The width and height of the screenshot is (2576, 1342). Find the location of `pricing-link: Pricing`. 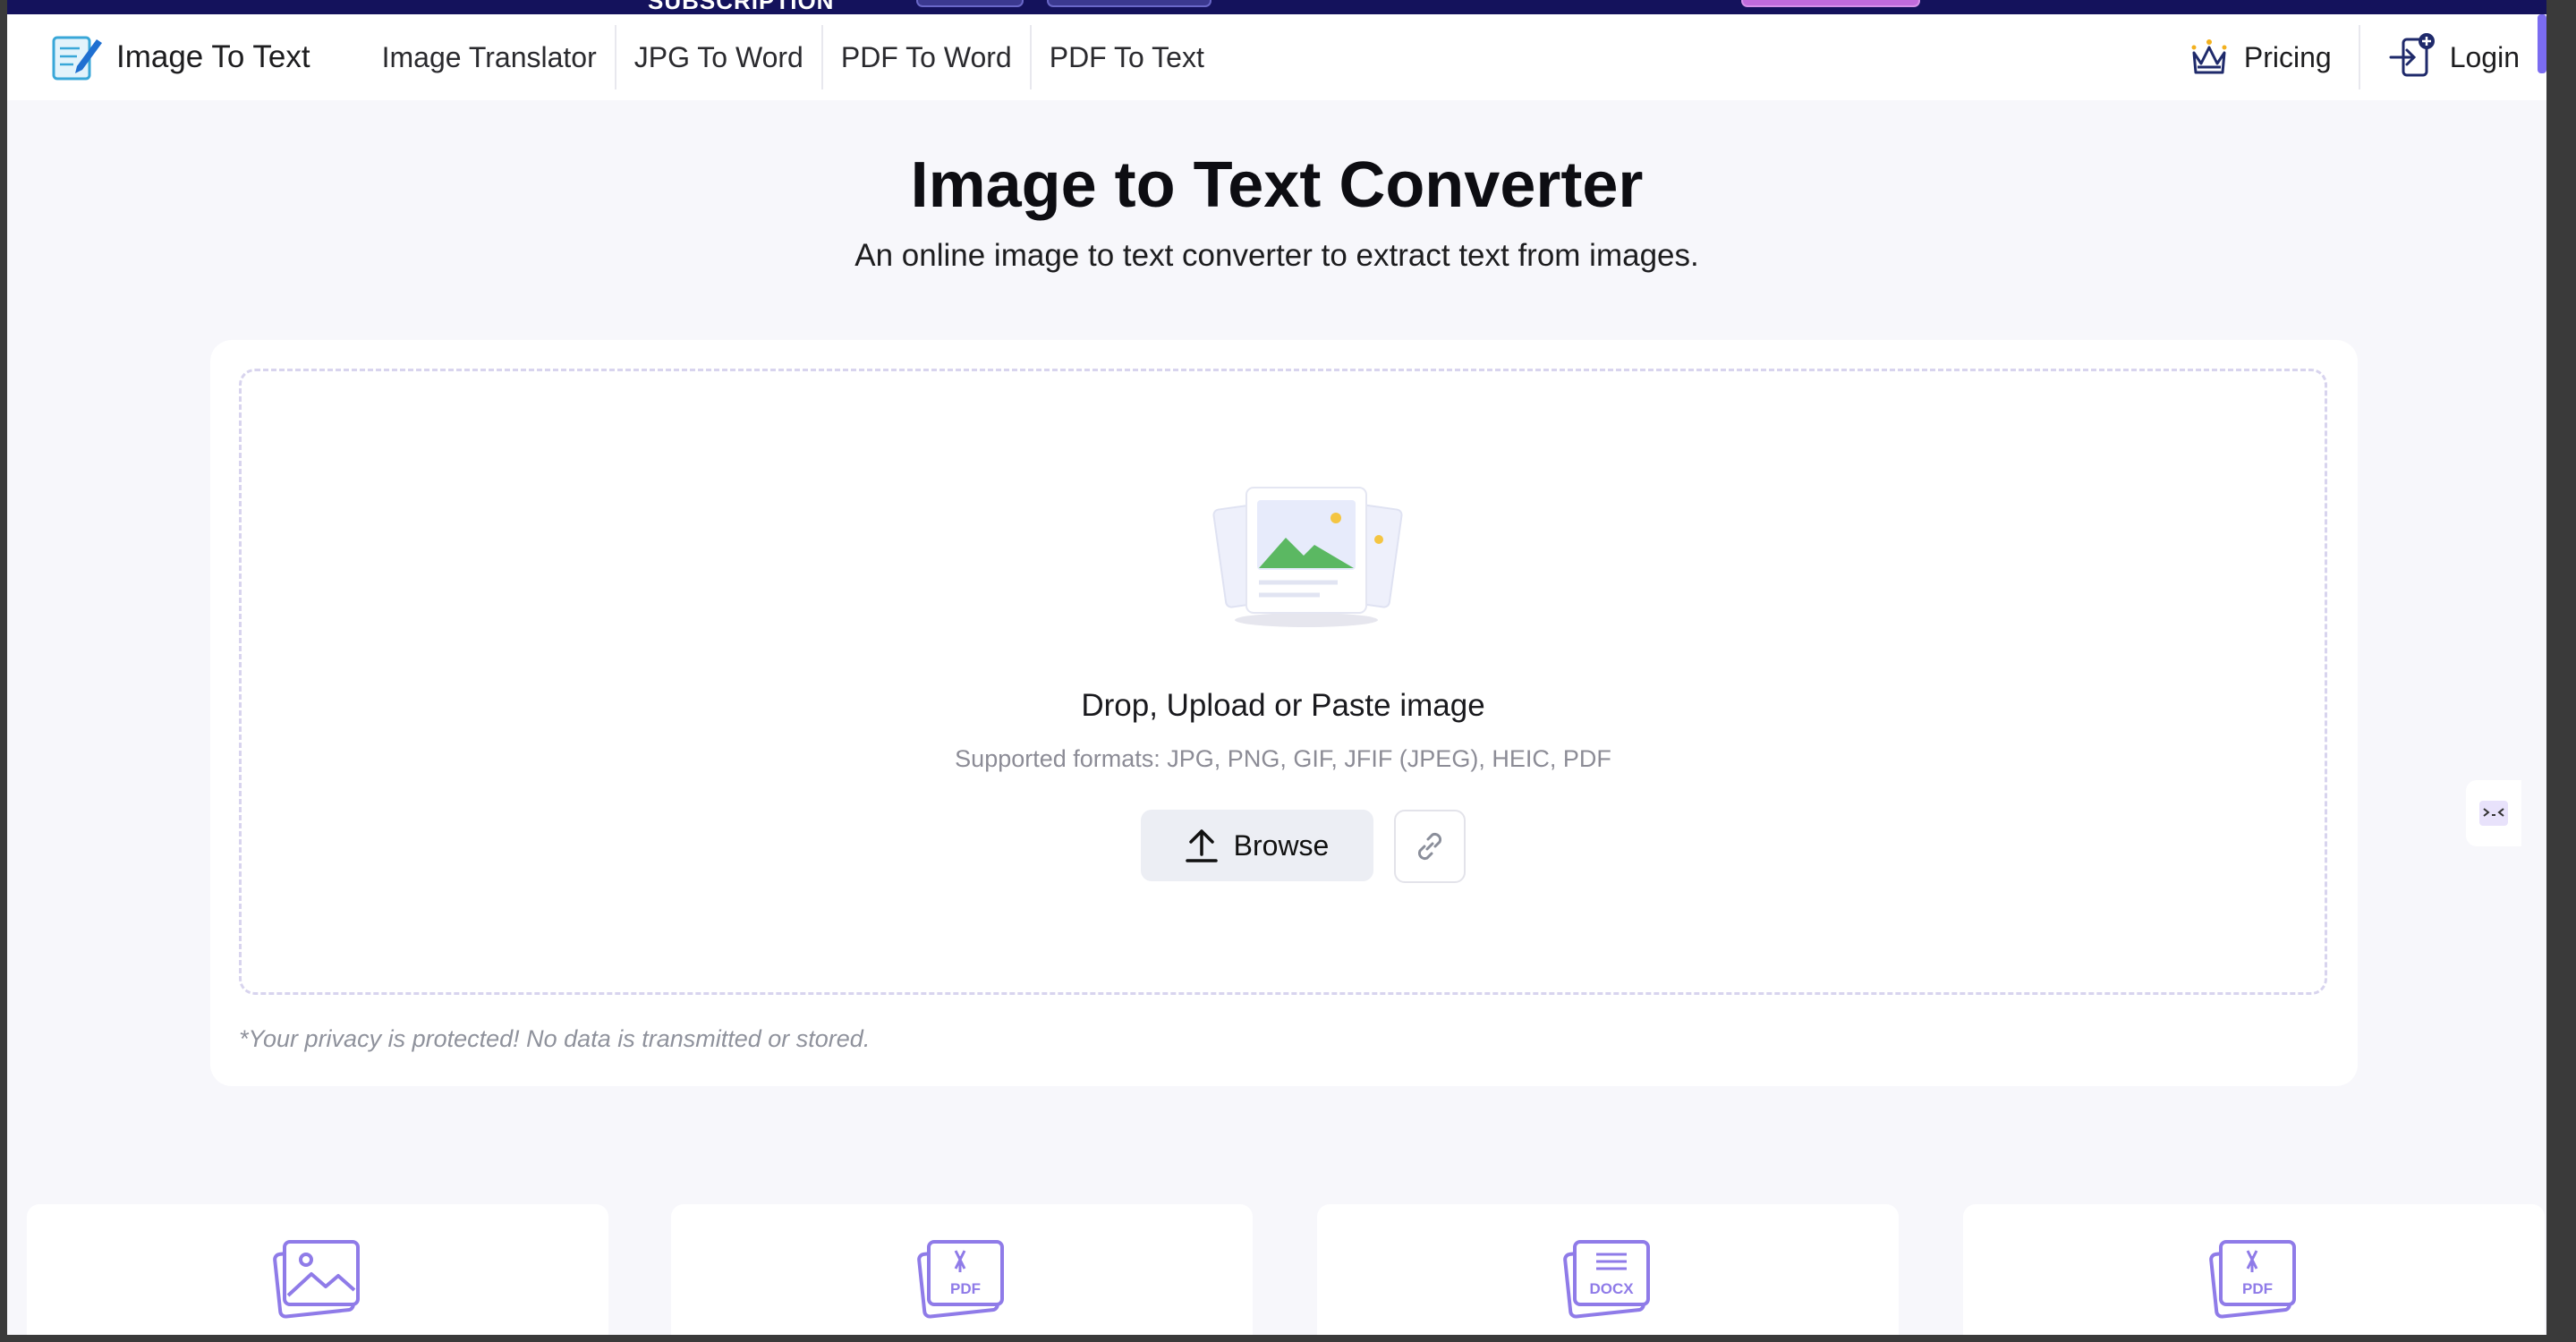

pricing-link: Pricing is located at coordinates (2259, 57).